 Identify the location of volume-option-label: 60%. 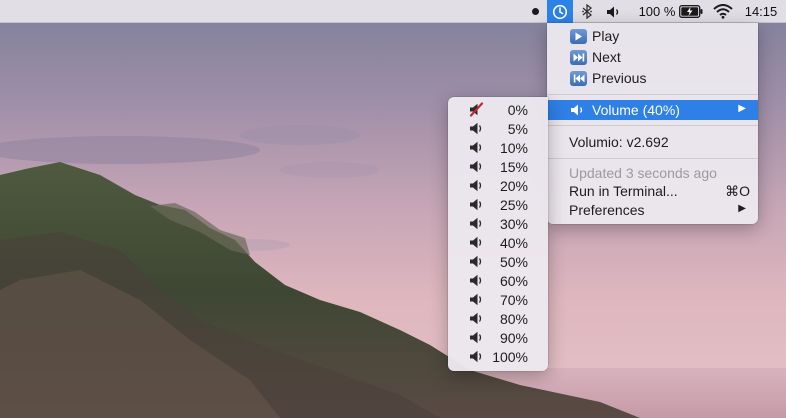
(513, 281).